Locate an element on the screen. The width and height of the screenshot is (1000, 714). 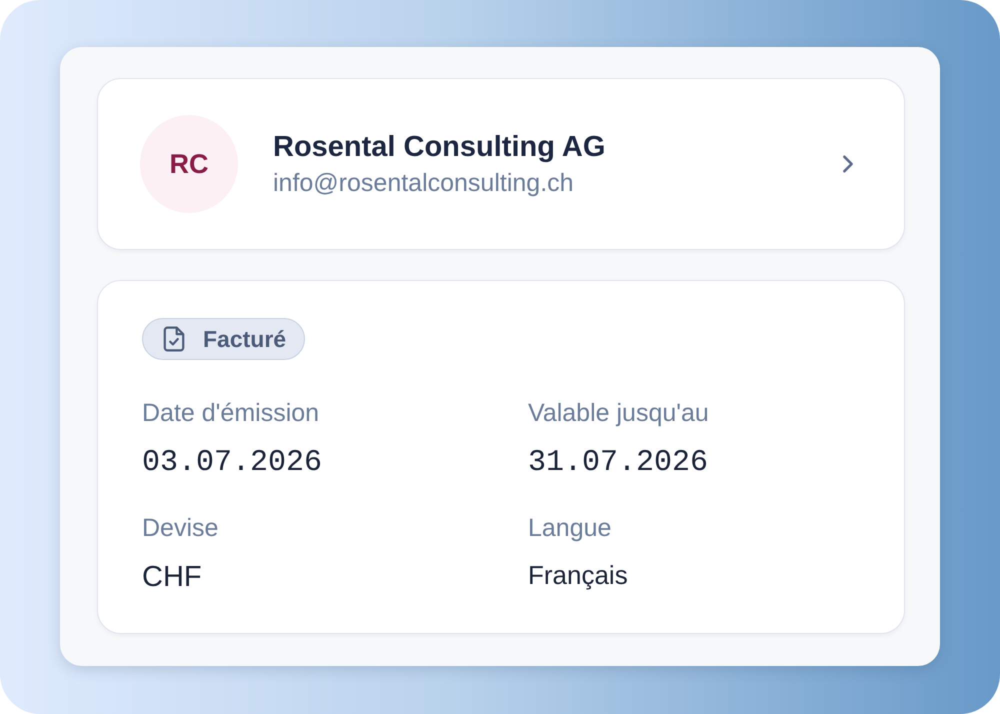
field-label: Valable jusqu'au is located at coordinates (619, 413).